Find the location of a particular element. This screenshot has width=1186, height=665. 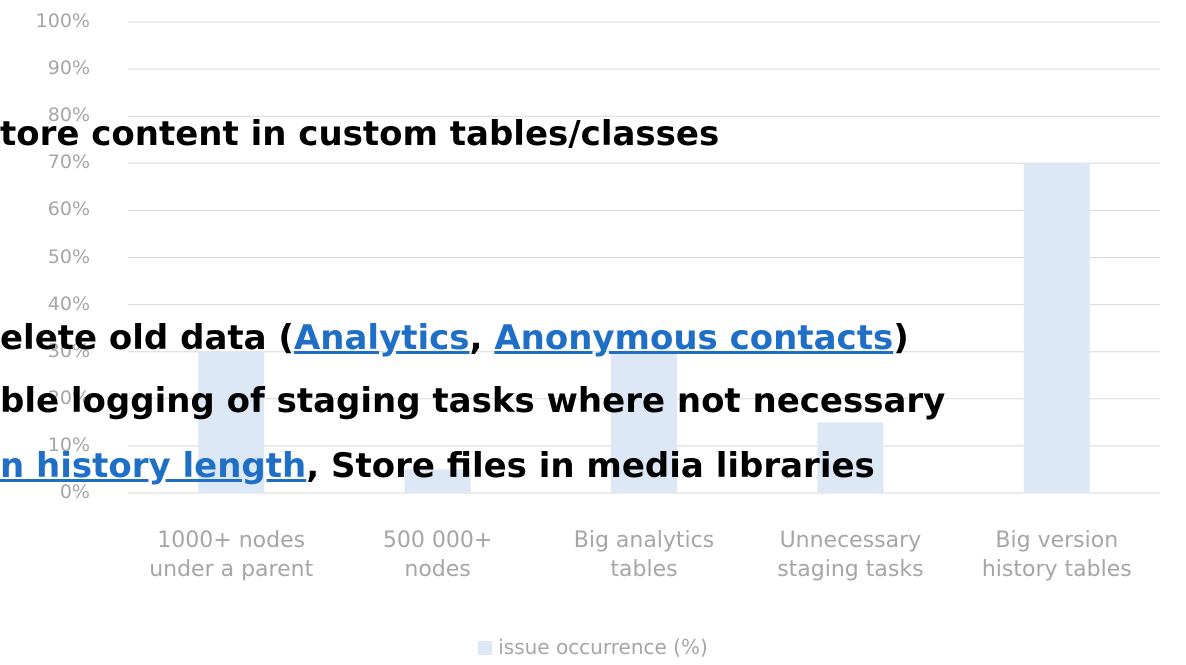

y-tick-label: 50% is located at coordinates (68, 256).